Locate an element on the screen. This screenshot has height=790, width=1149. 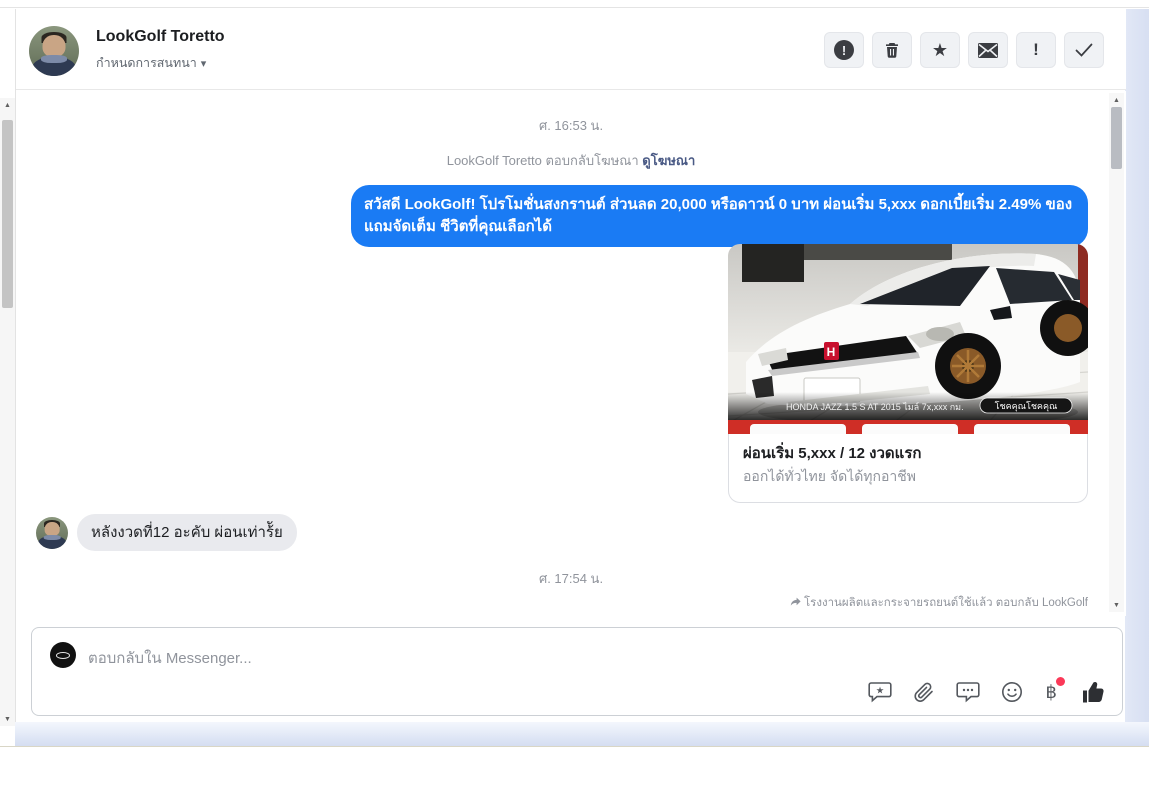
contact-avatar is located at coordinates (54, 51).